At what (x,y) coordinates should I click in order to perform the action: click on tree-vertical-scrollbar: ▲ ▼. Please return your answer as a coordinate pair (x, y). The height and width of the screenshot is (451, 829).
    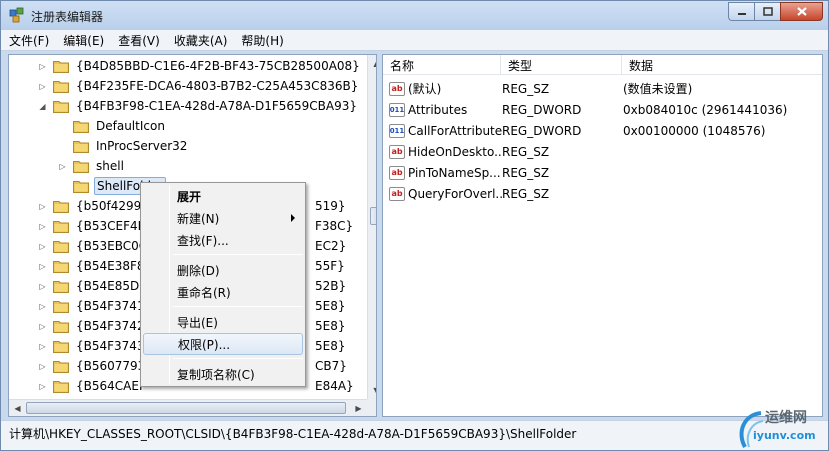
    Looking at the image, I should click on (371, 227).